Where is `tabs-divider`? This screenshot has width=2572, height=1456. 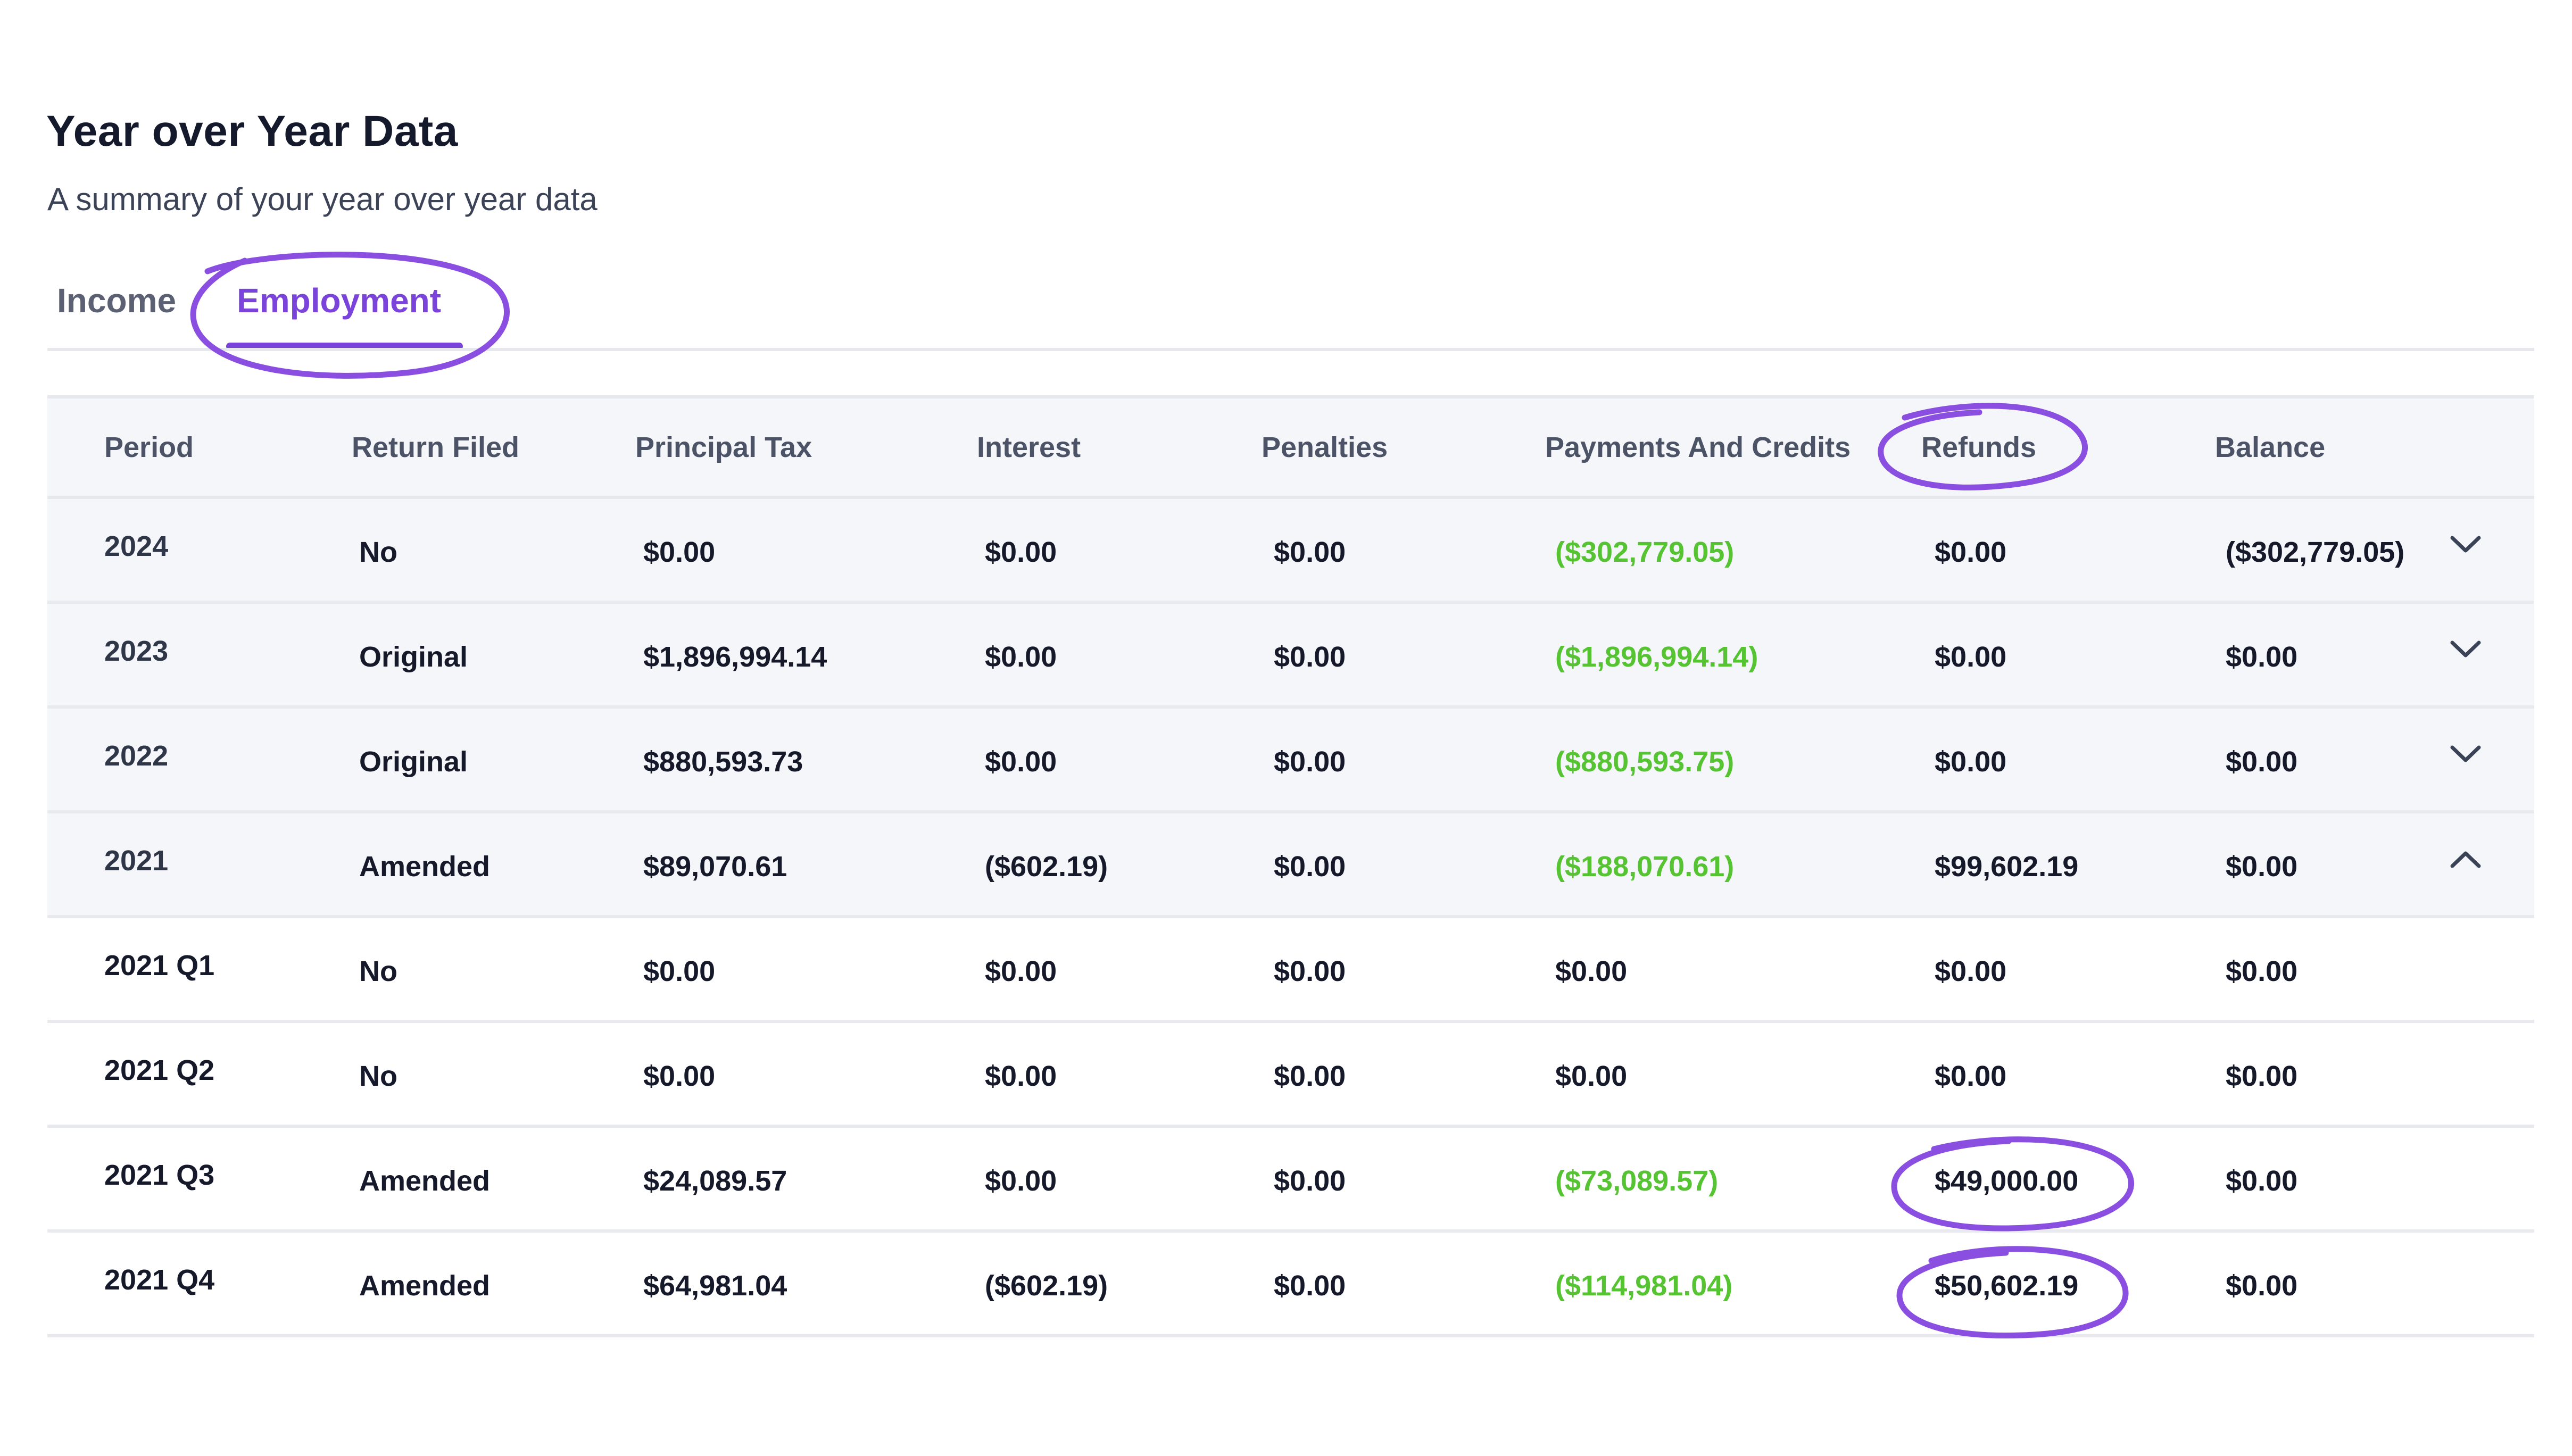
tabs-divider is located at coordinates (1291, 350).